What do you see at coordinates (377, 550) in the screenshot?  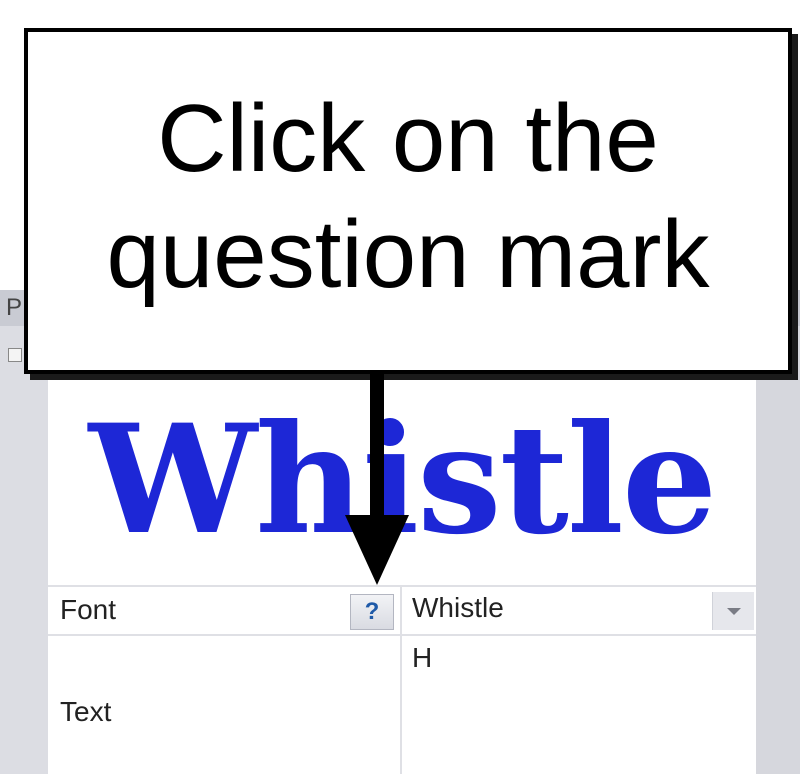 I see `pointer-arrow-icon` at bounding box center [377, 550].